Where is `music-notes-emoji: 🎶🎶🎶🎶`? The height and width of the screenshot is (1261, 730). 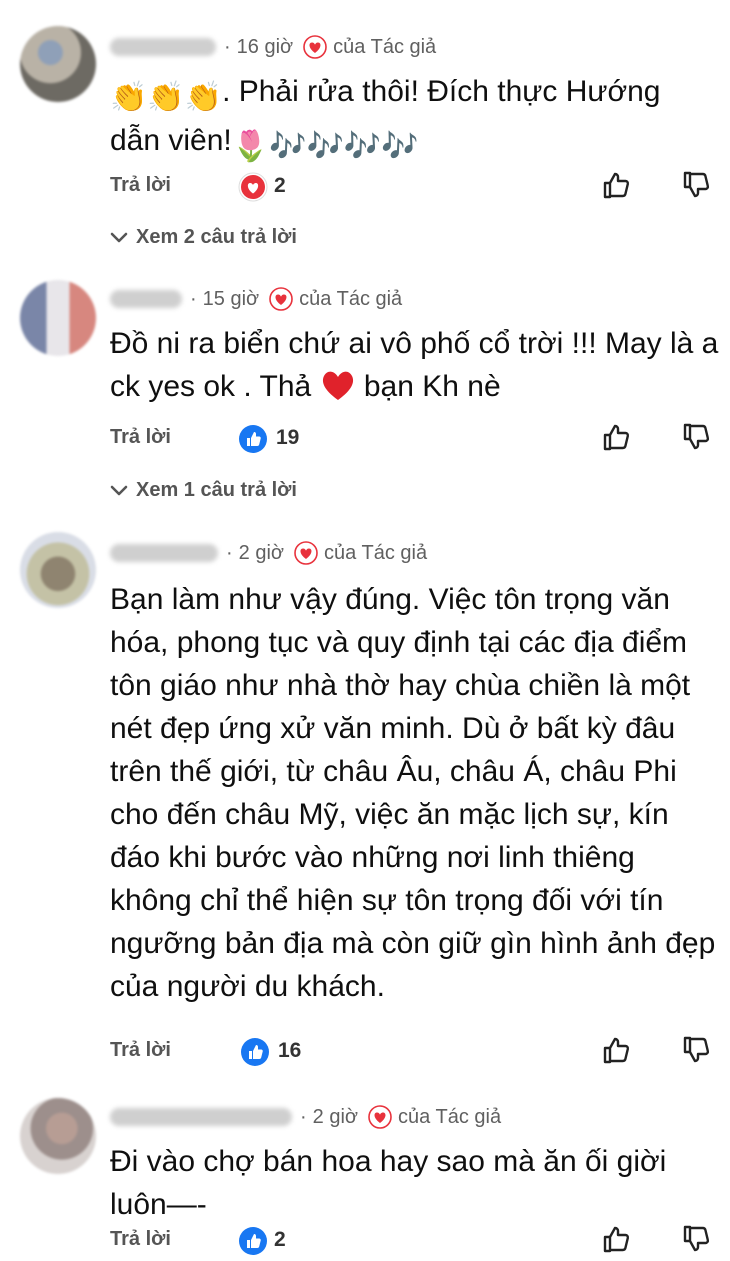
music-notes-emoji: 🎶🎶🎶🎶 is located at coordinates (344, 146).